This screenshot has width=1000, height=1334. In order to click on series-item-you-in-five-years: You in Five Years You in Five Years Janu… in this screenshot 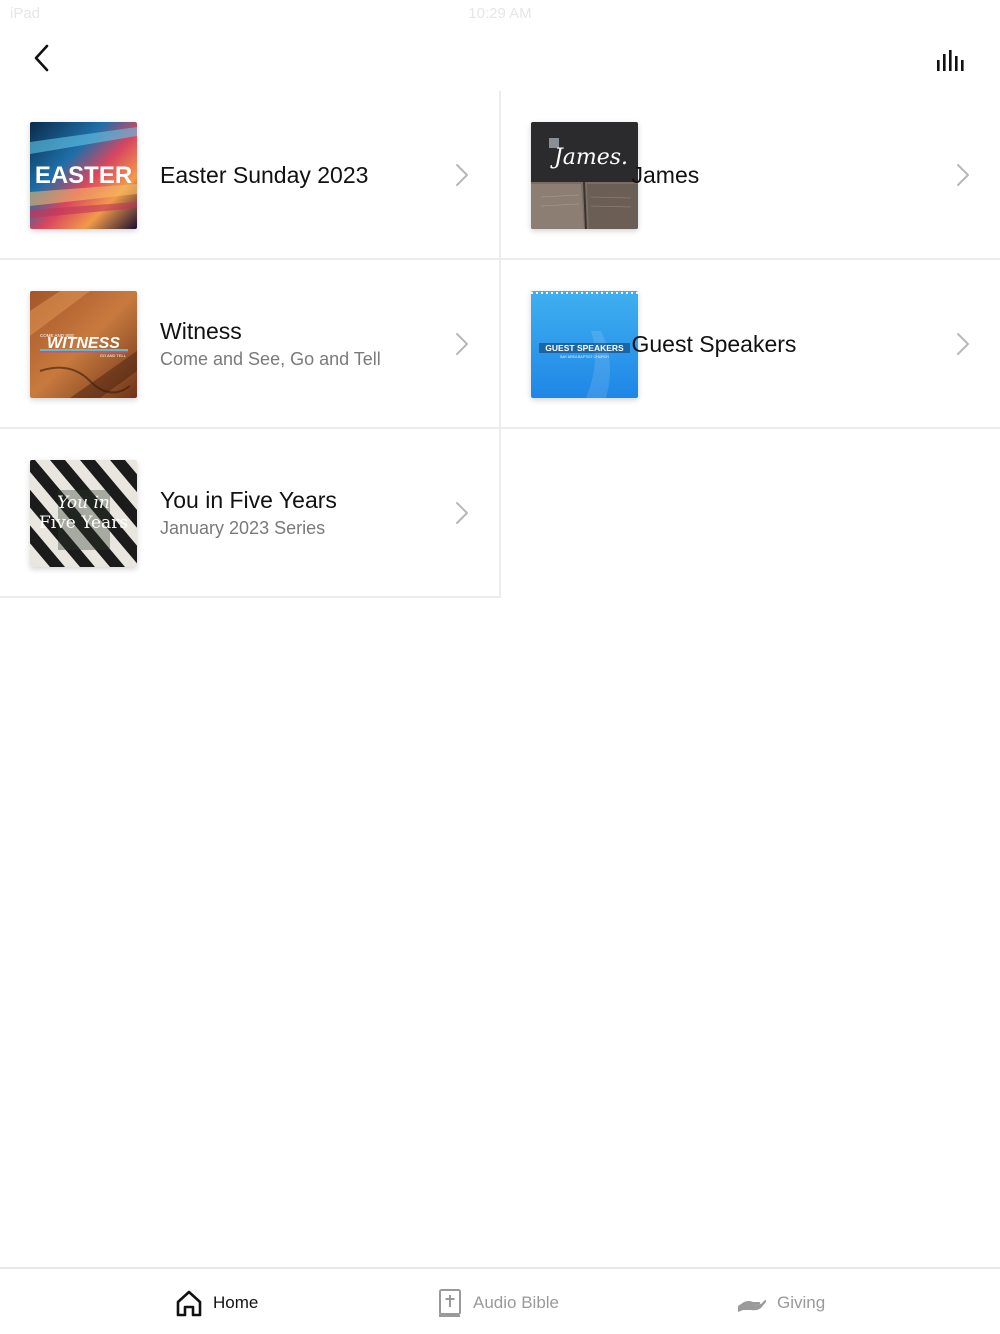, I will do `click(250, 512)`.